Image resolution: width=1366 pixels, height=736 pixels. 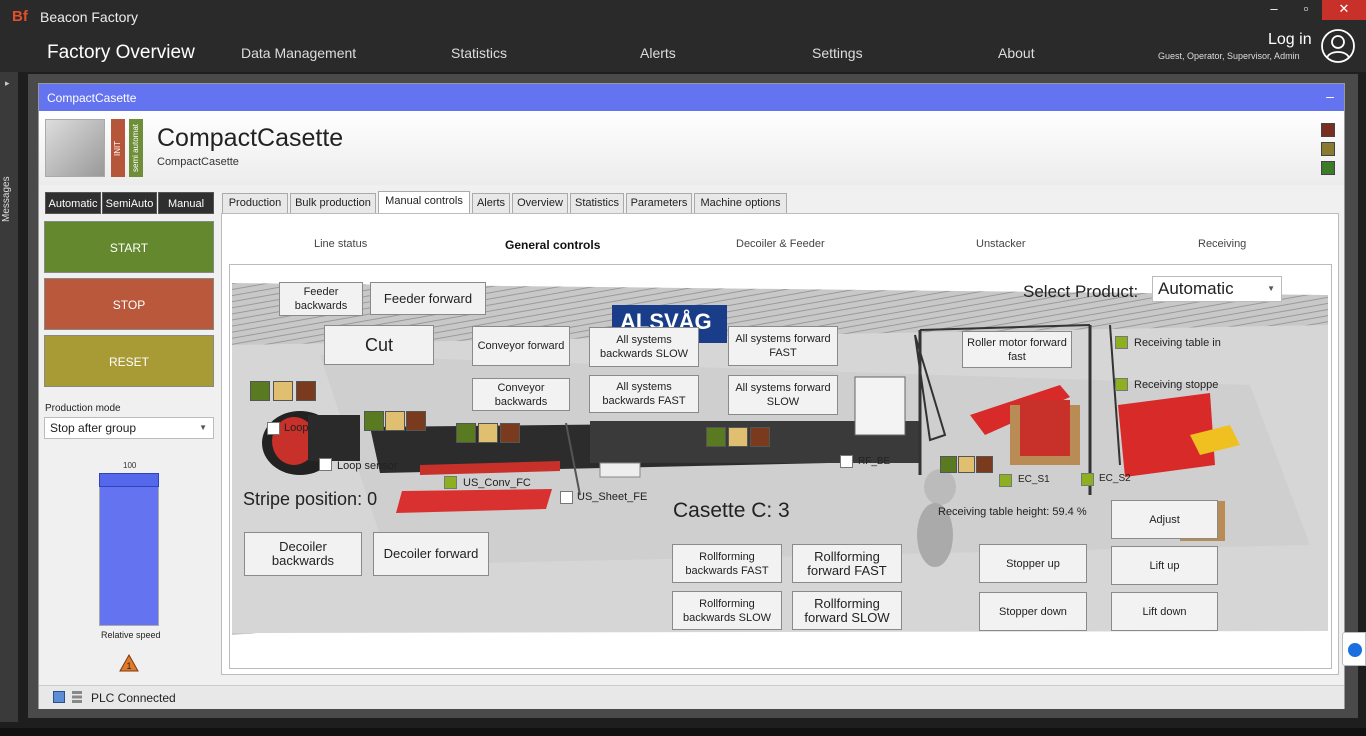 What do you see at coordinates (255, 203) in the screenshot?
I see `tab-production: Production` at bounding box center [255, 203].